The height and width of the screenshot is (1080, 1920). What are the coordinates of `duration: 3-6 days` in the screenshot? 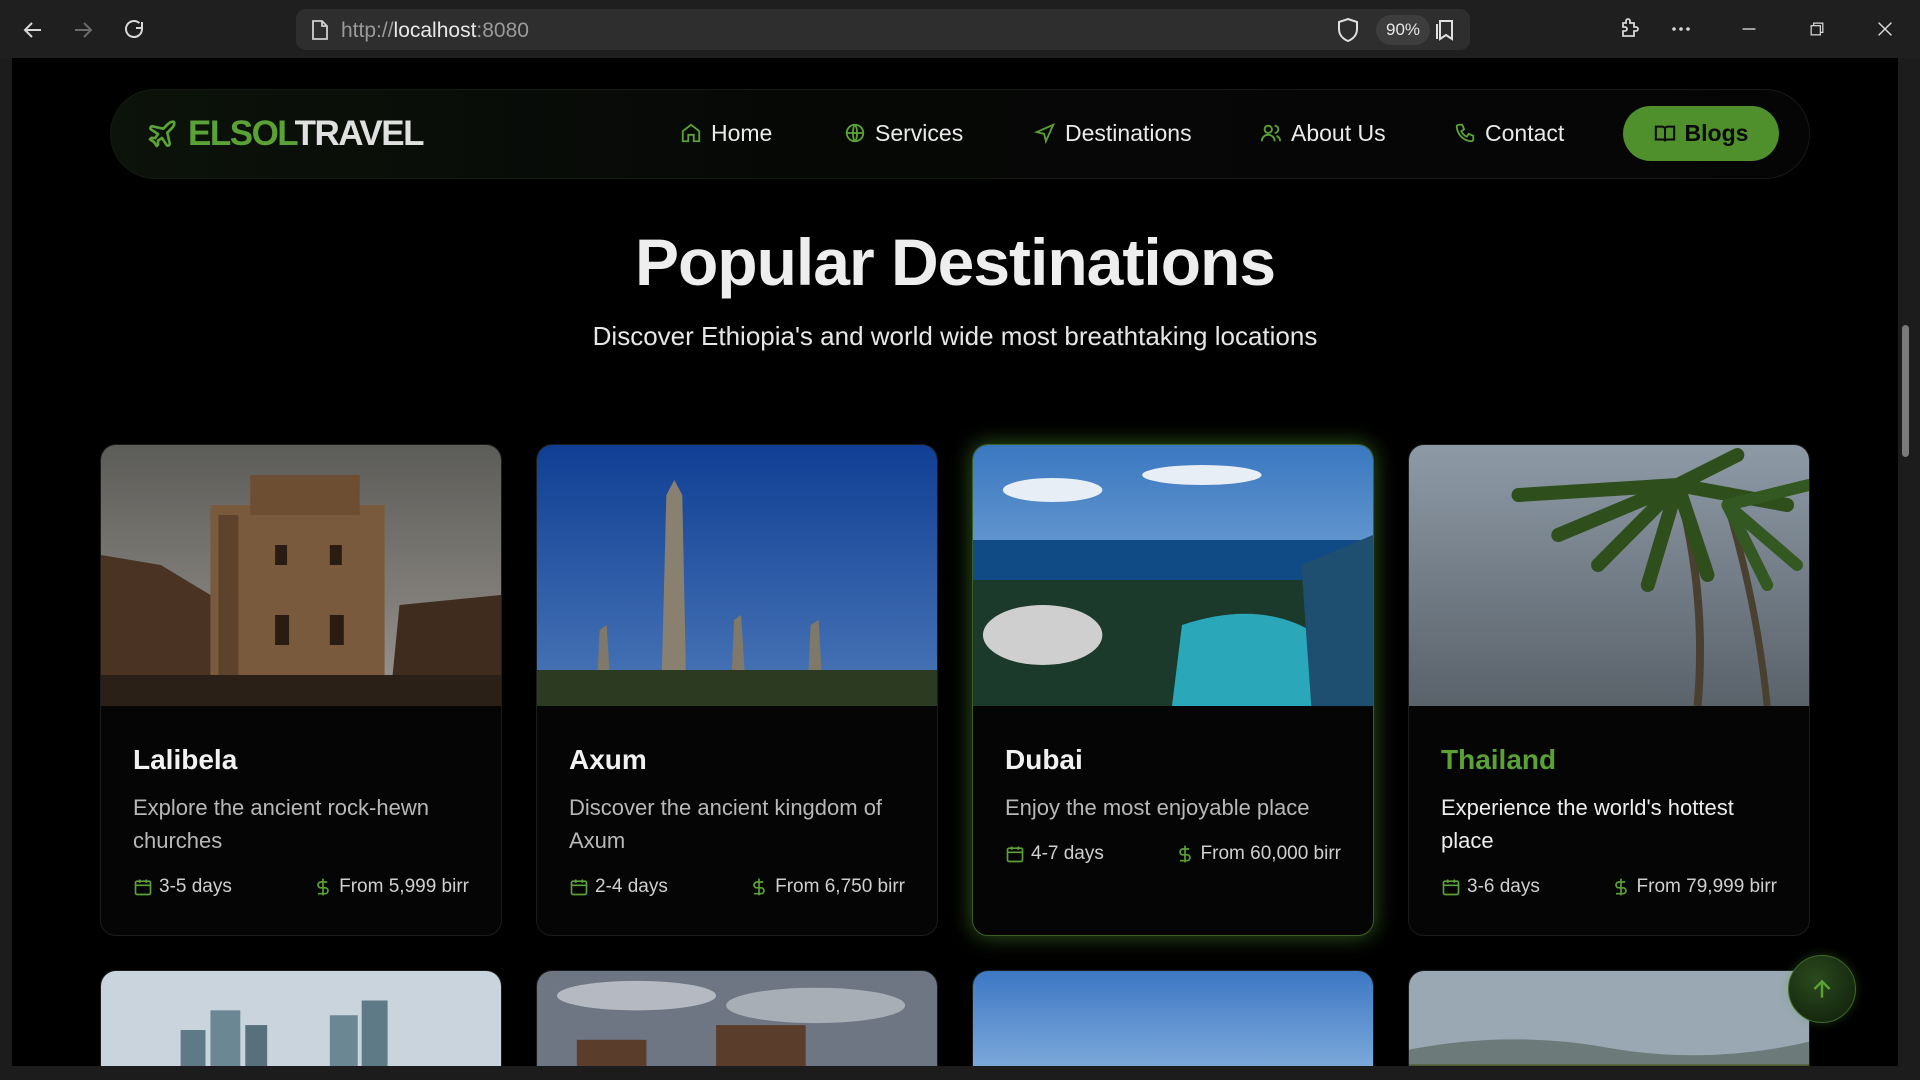 It's located at (1490, 887).